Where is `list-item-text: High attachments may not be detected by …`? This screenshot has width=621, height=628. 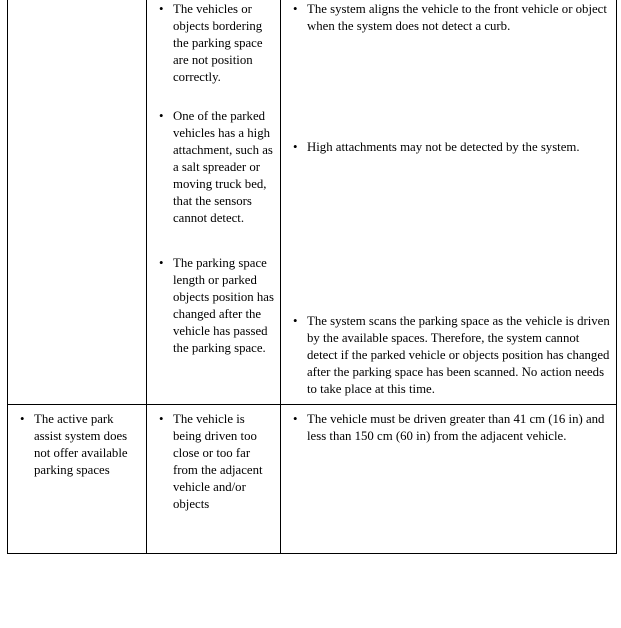
list-item-text: High attachments may not be detected by … is located at coordinates (443, 147).